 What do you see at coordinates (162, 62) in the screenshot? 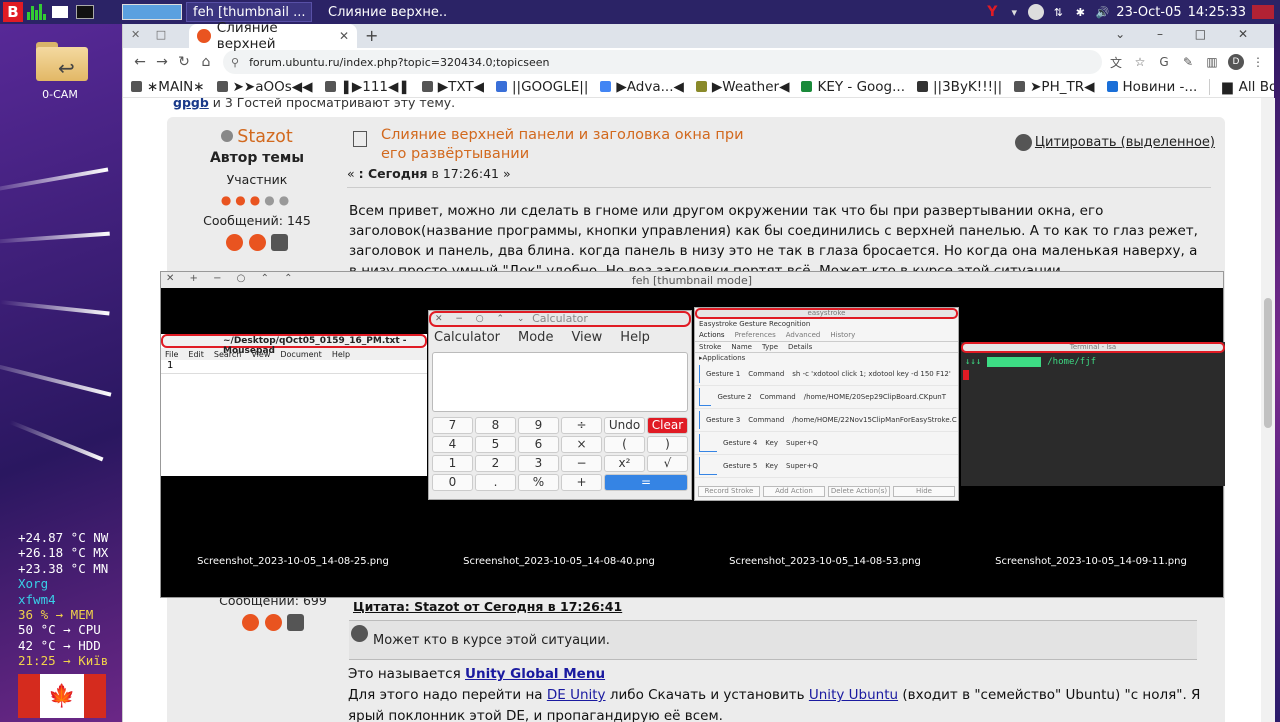
I see `forward-icon: →` at bounding box center [162, 62].